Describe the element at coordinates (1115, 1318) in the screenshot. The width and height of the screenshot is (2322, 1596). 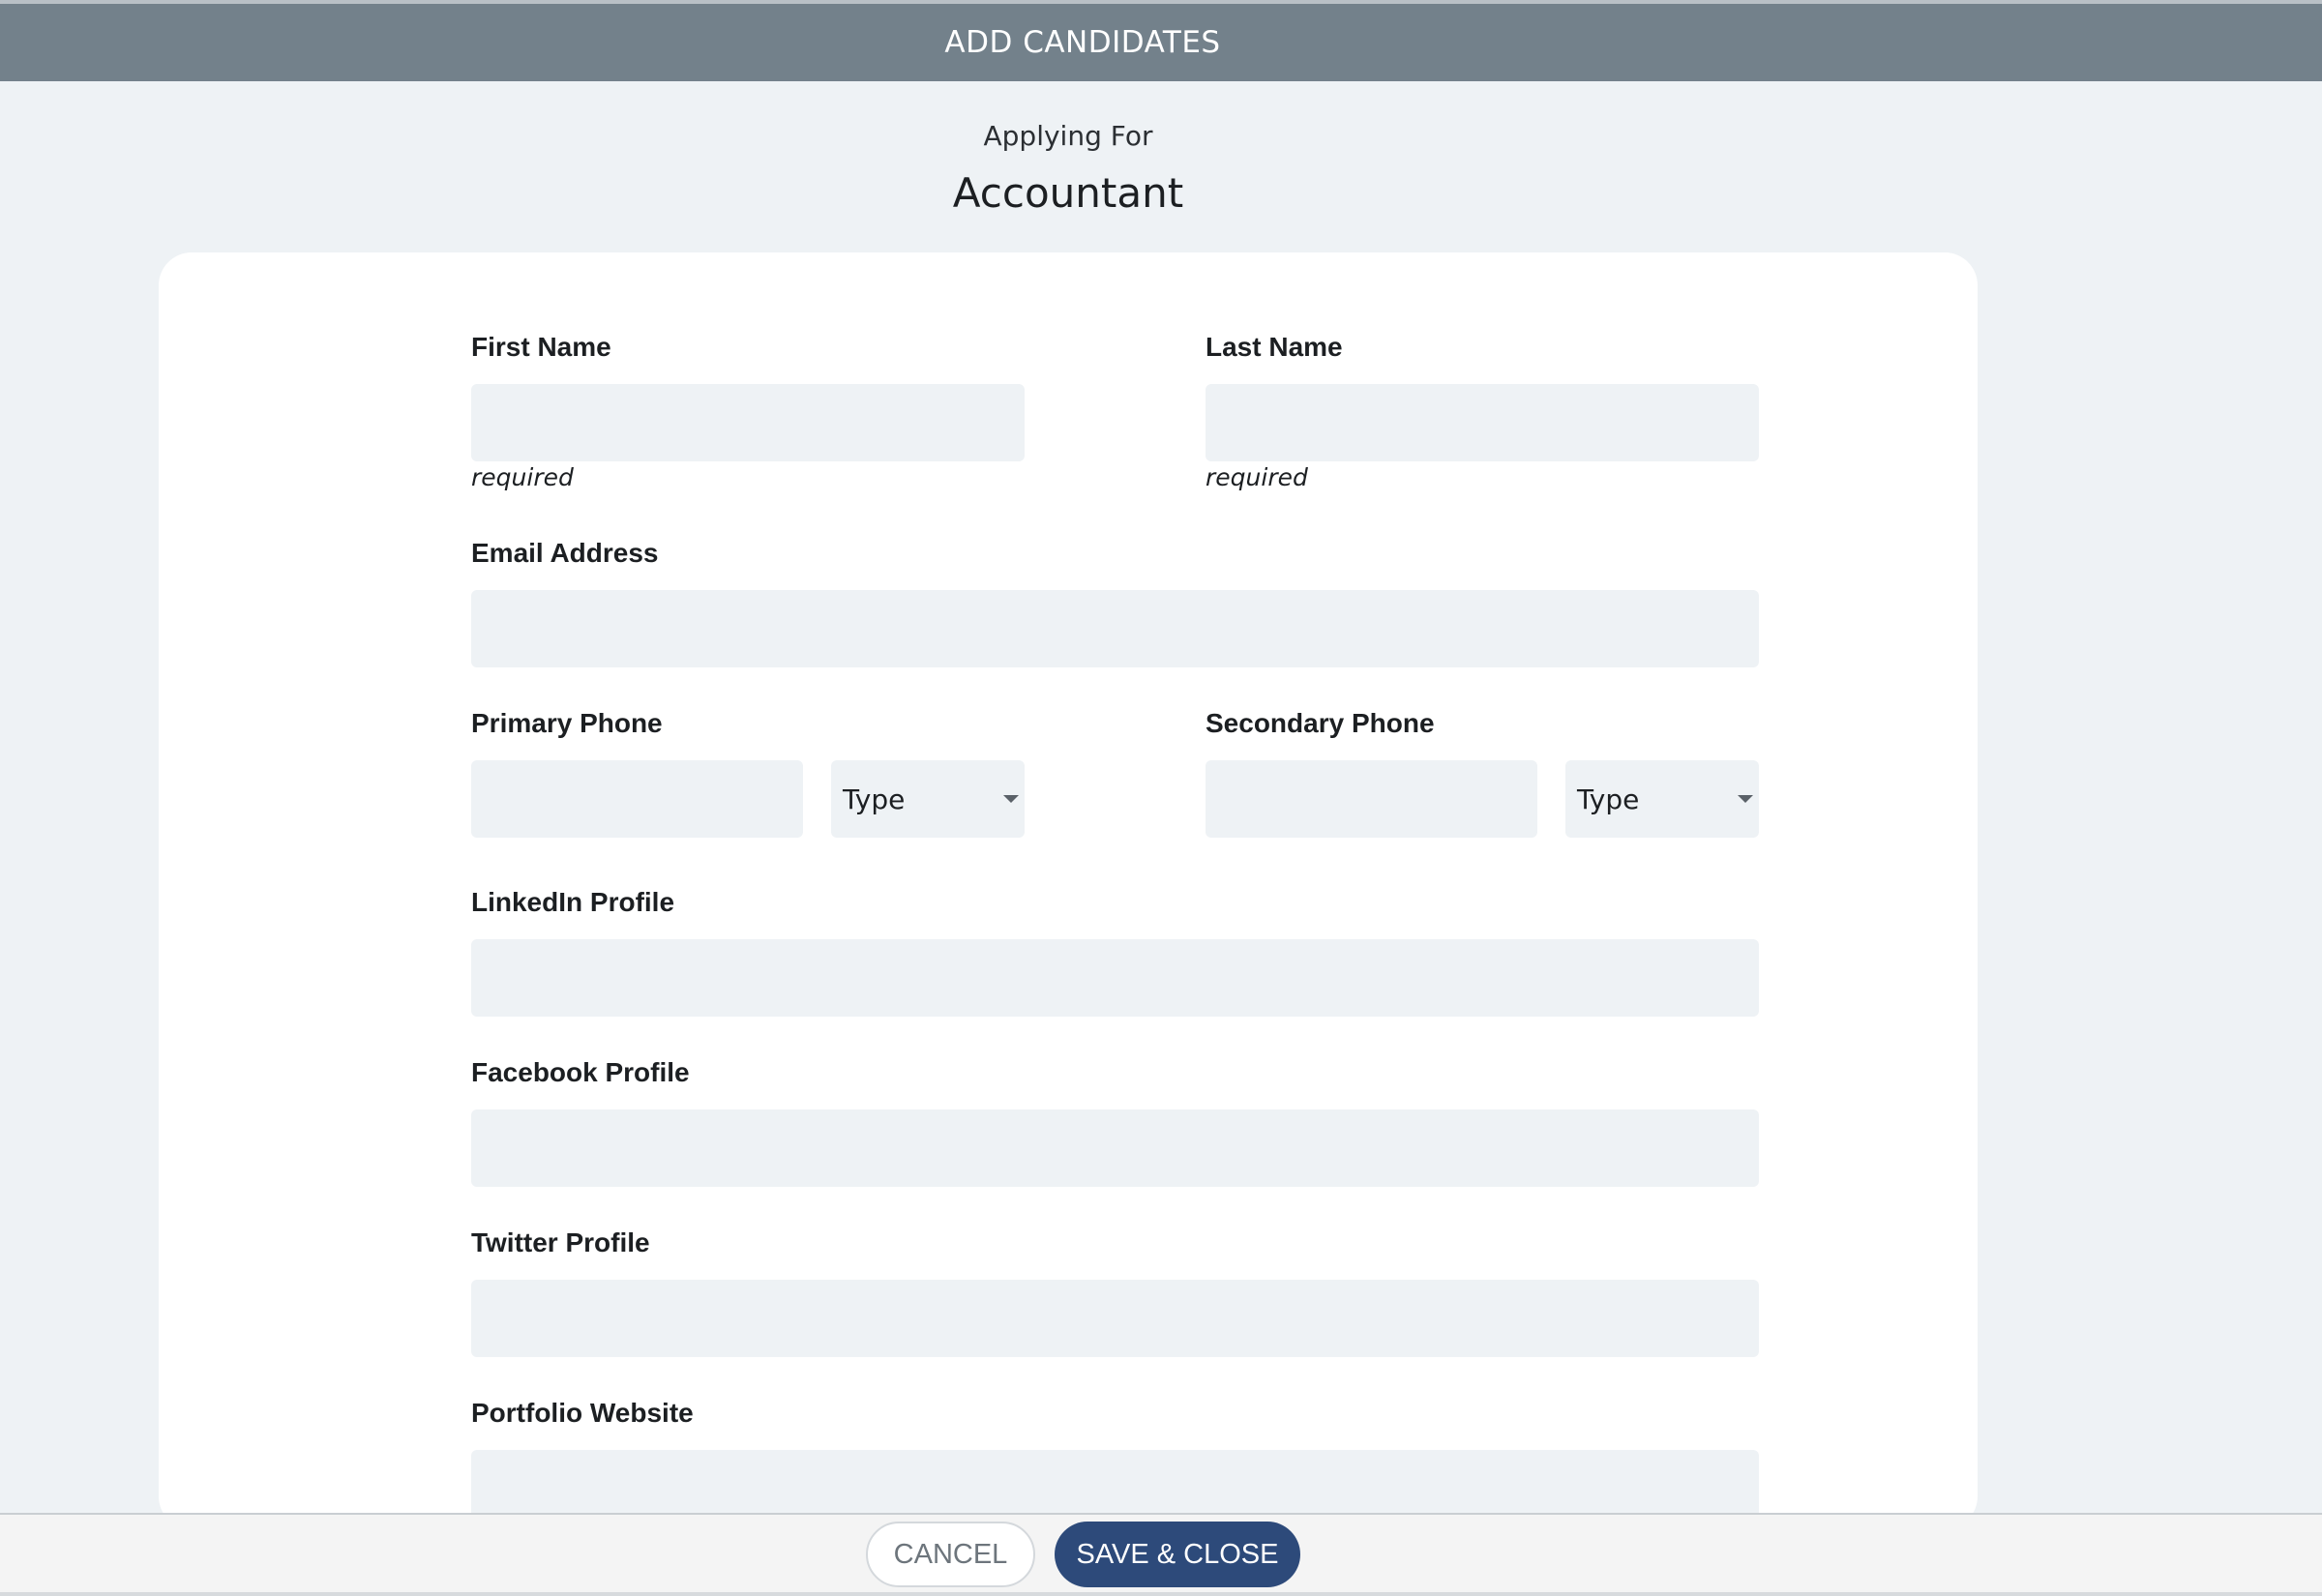
I see `twitter-input` at that location.